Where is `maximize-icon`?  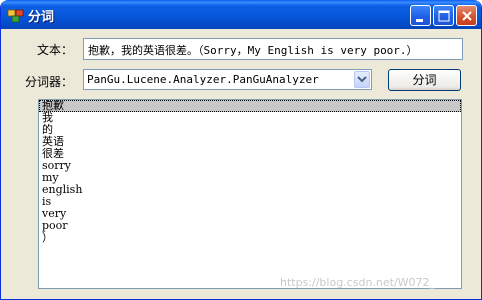
maximize-icon is located at coordinates (444, 16).